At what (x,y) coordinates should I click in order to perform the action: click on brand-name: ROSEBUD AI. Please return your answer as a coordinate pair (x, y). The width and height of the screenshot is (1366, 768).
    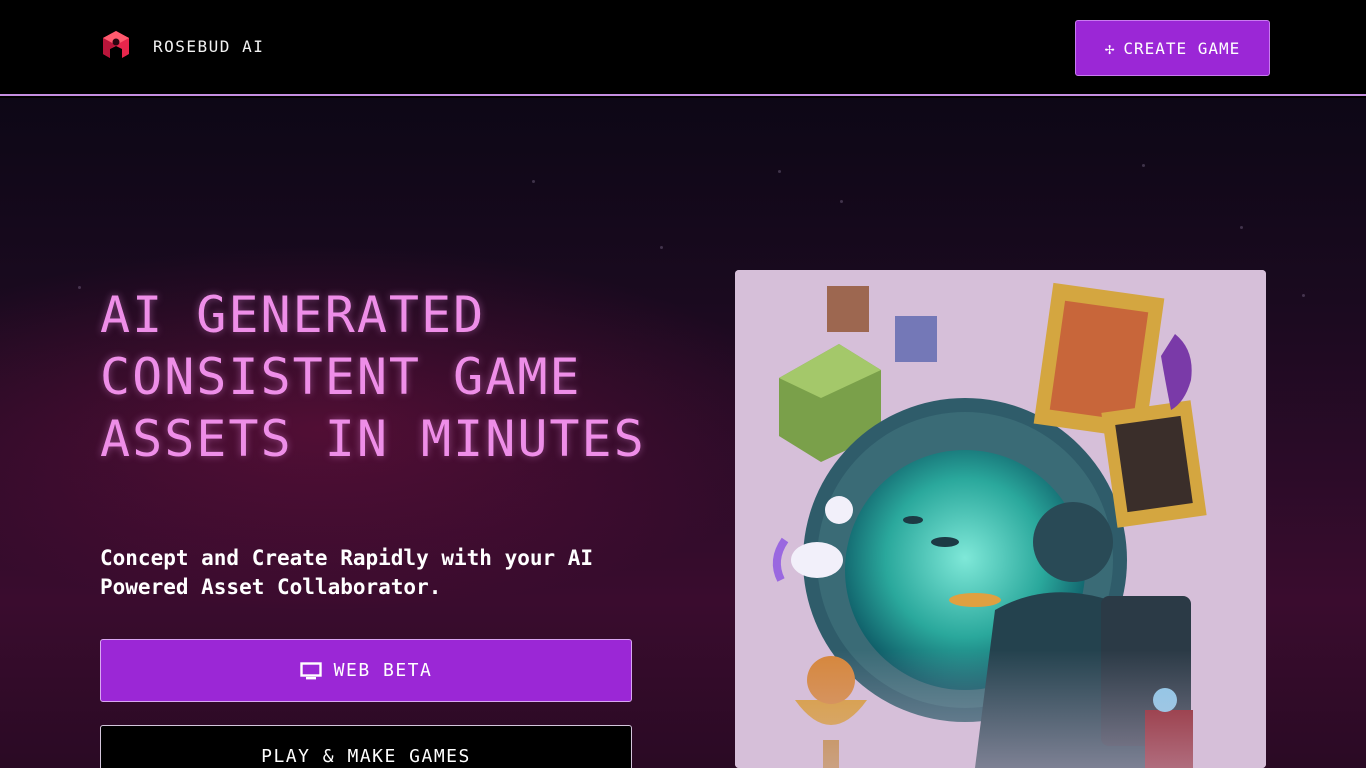
    Looking at the image, I should click on (209, 46).